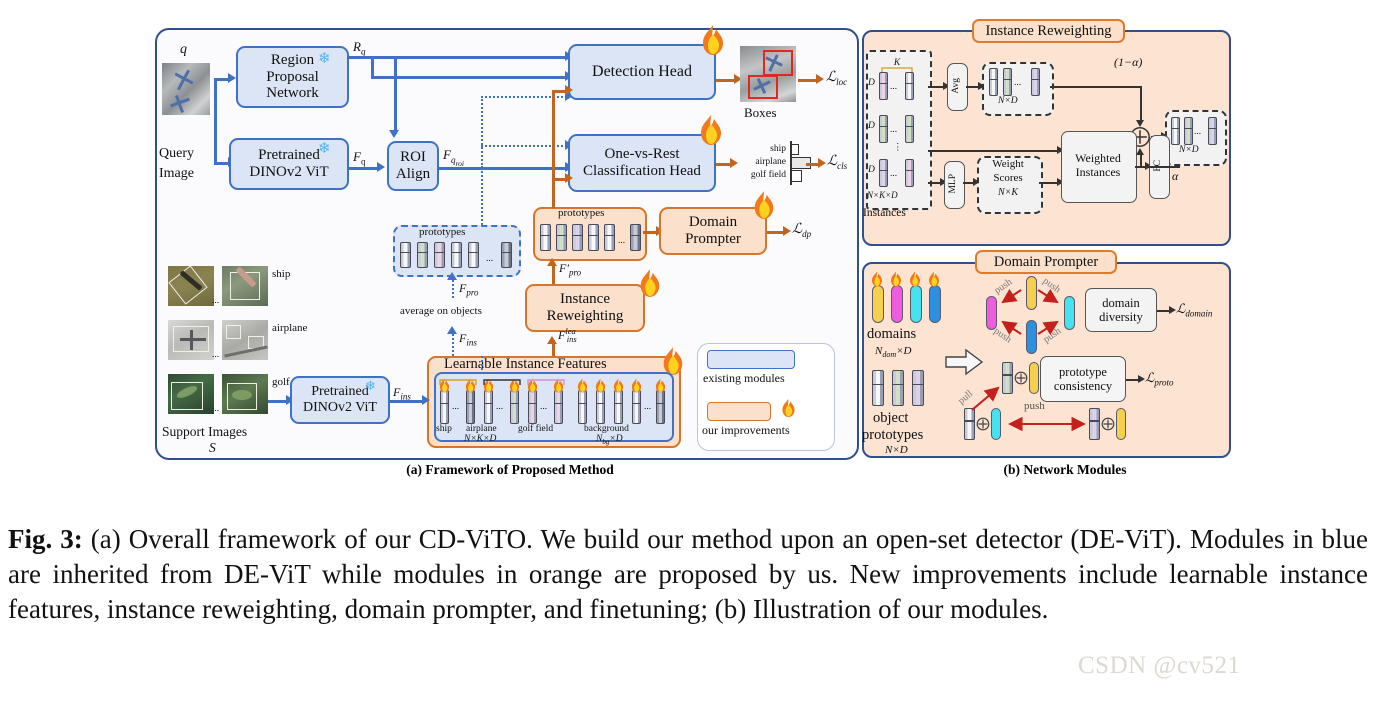 The width and height of the screenshot is (1375, 702). What do you see at coordinates (837, 78) in the screenshot?
I see `loss-loc: ℒloc` at bounding box center [837, 78].